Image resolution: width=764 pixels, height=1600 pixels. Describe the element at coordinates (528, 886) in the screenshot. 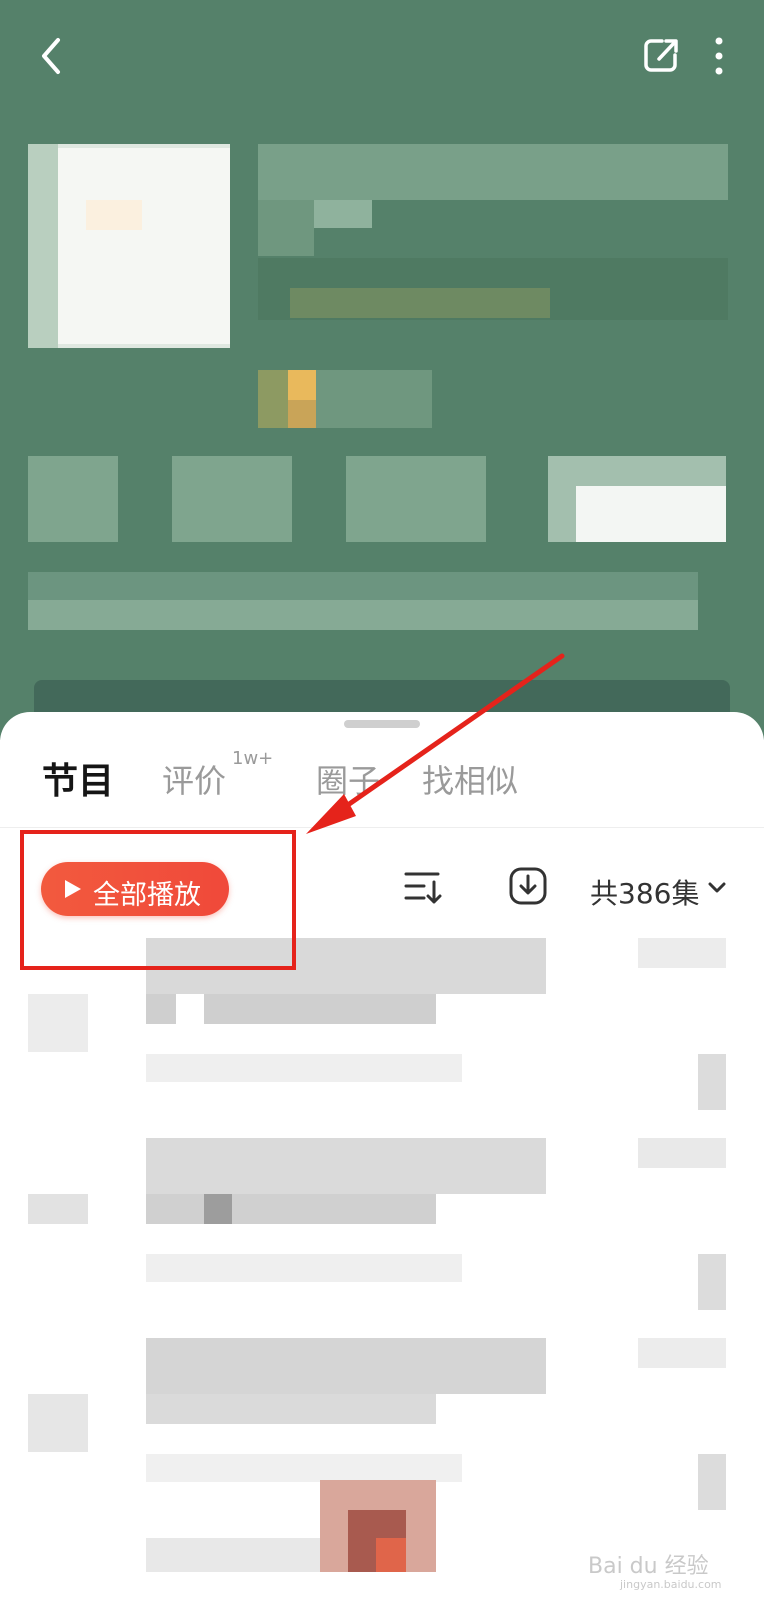

I see `download-icon` at that location.